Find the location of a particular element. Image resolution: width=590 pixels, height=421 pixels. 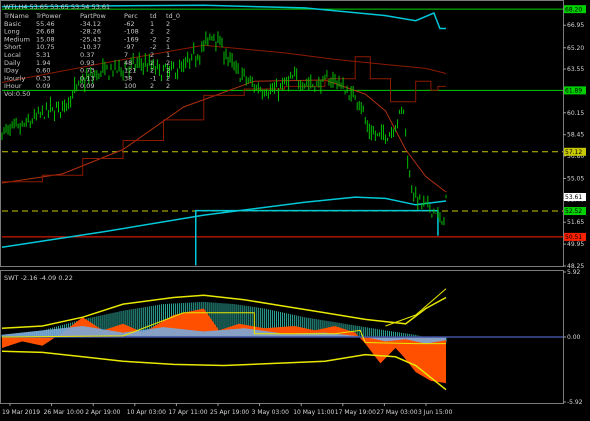

table-cell: 7 is located at coordinates (126, 55).